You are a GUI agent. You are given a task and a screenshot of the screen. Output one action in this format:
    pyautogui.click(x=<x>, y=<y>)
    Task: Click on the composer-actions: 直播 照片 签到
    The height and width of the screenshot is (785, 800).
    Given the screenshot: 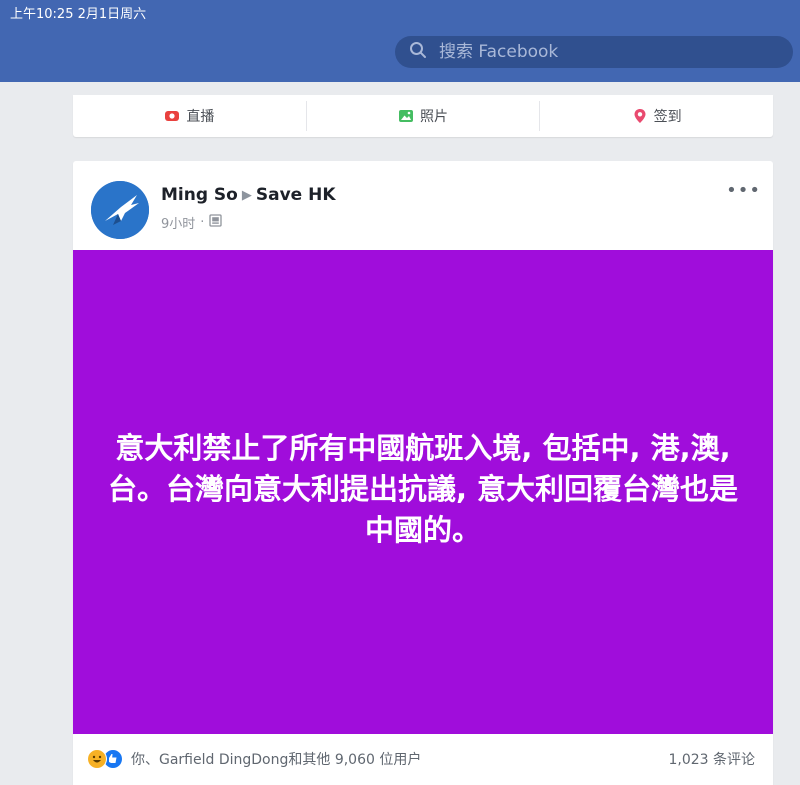 What is the action you would take?
    pyautogui.click(x=423, y=116)
    